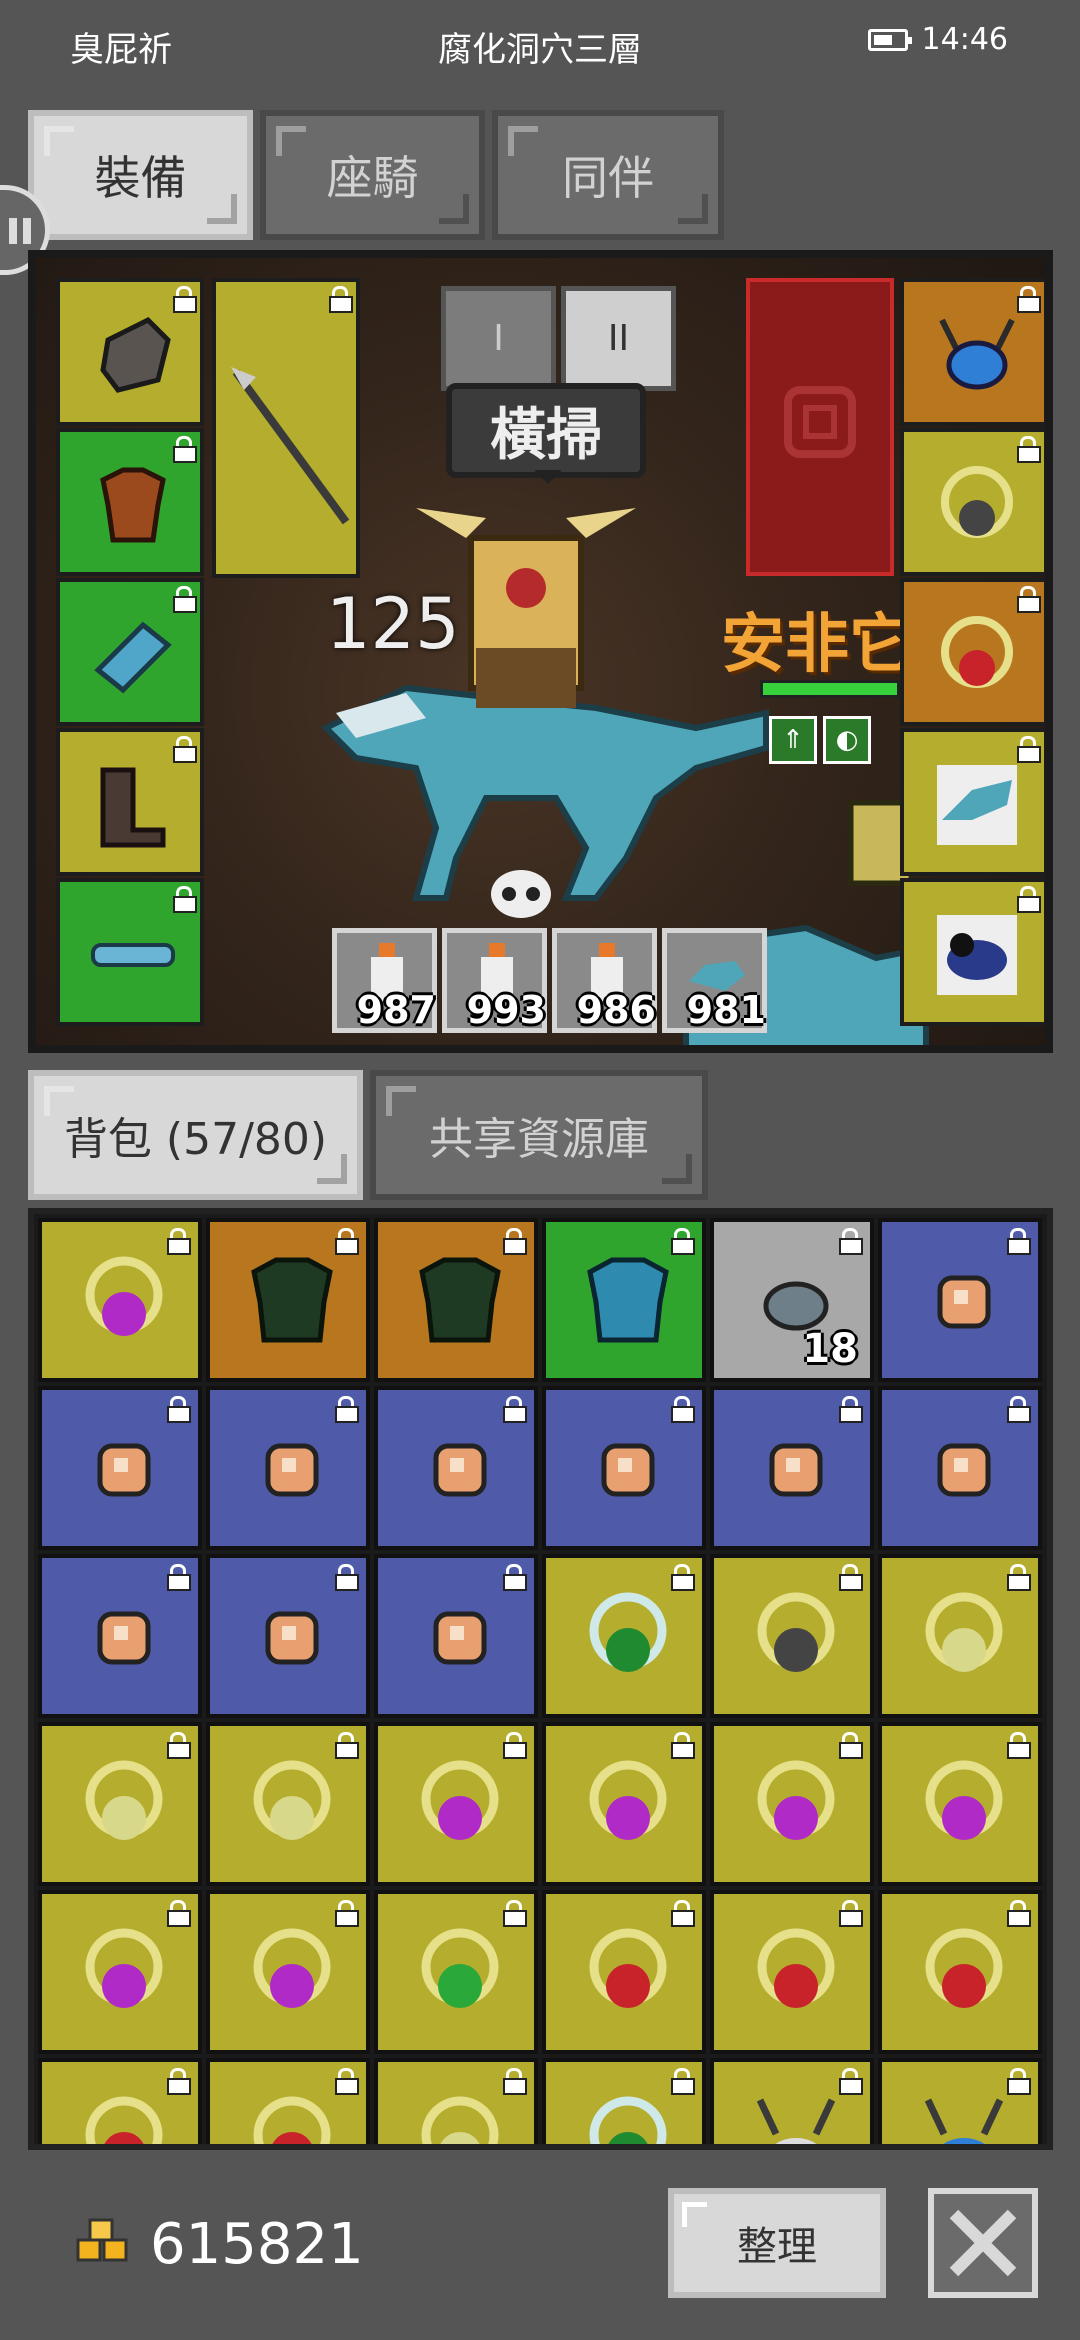 The image size is (1080, 2340). What do you see at coordinates (628, 1300) in the screenshot?
I see `teal-armor-icon` at bounding box center [628, 1300].